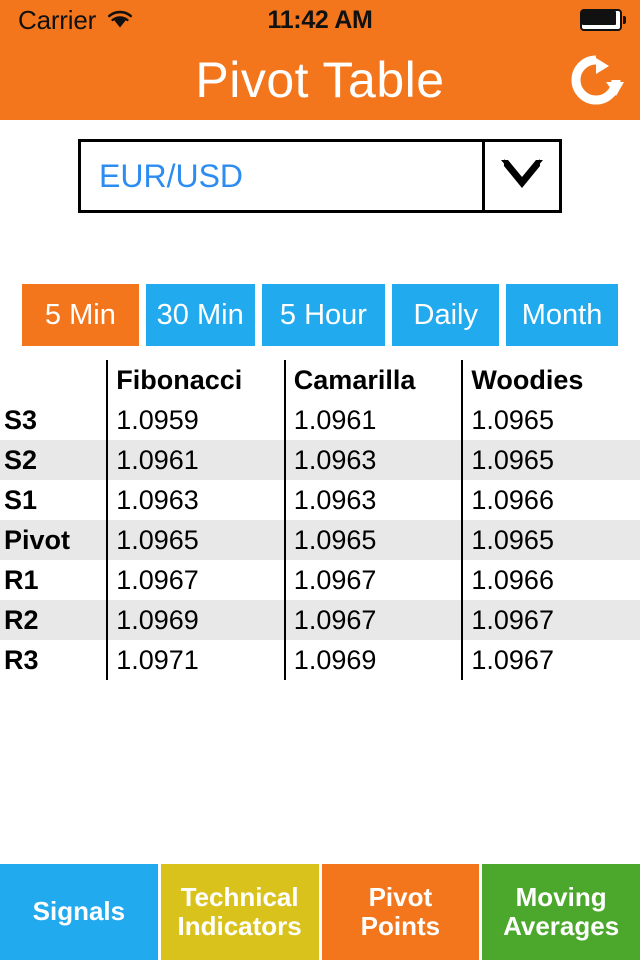  What do you see at coordinates (374, 620) in the screenshot?
I see `cell-r2-camarilla: 1.0967` at bounding box center [374, 620].